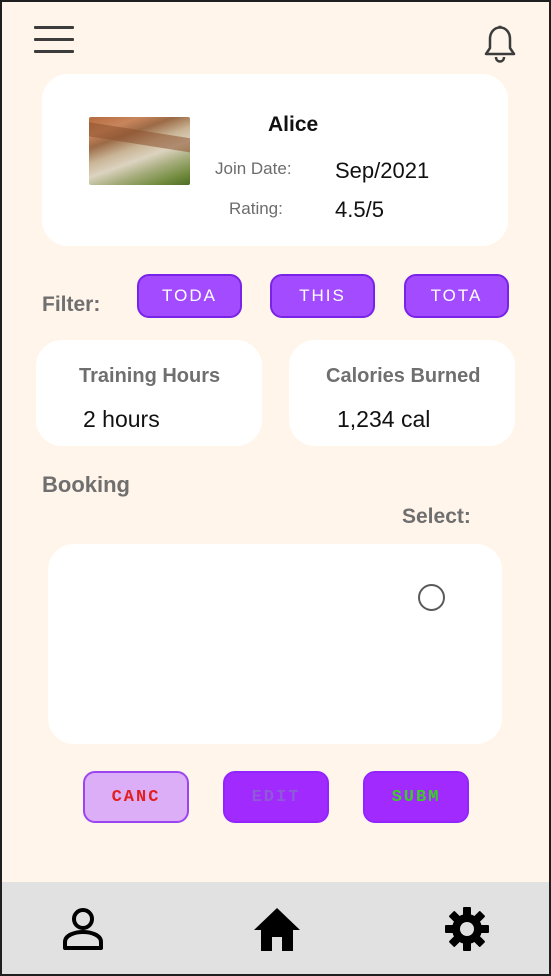  I want to click on training-hours-title: Training Hours, so click(150, 376).